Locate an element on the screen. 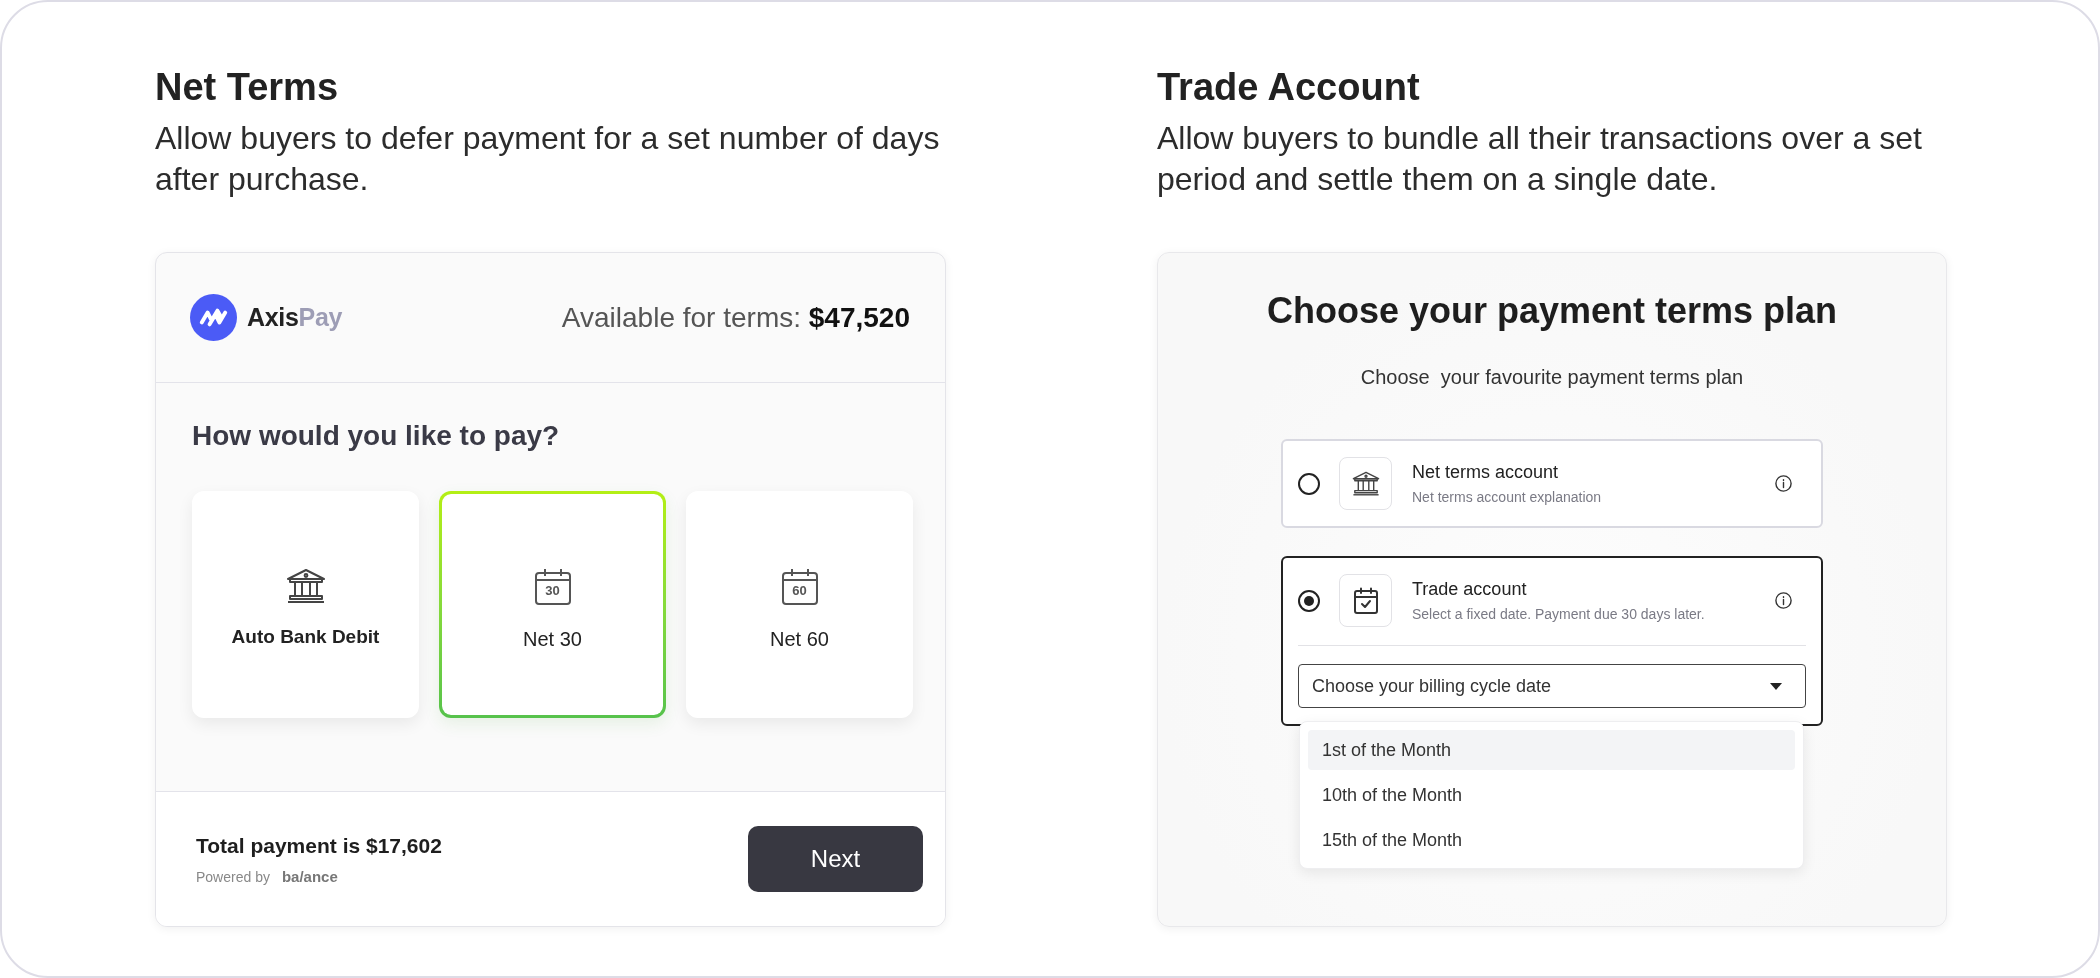 Image resolution: width=2100 pixels, height=978 pixels. payment-option: Auto Bank Debit is located at coordinates (305, 604).